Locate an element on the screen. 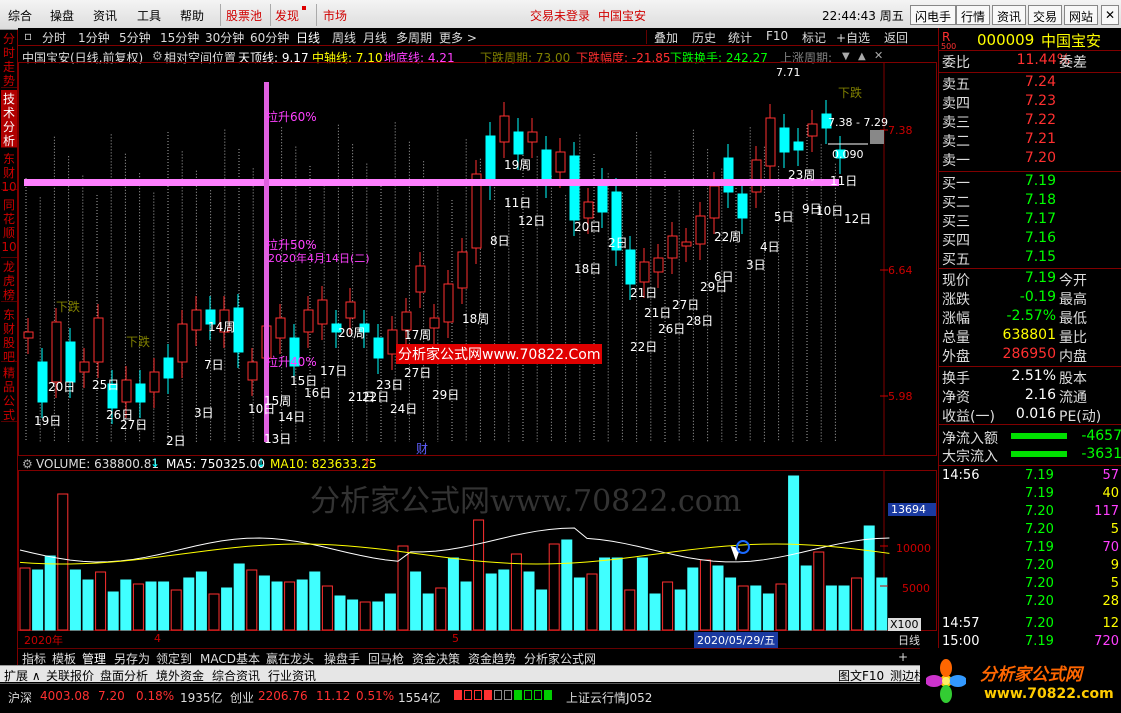  rise-40-label: 拉升40% is located at coordinates (291, 362).